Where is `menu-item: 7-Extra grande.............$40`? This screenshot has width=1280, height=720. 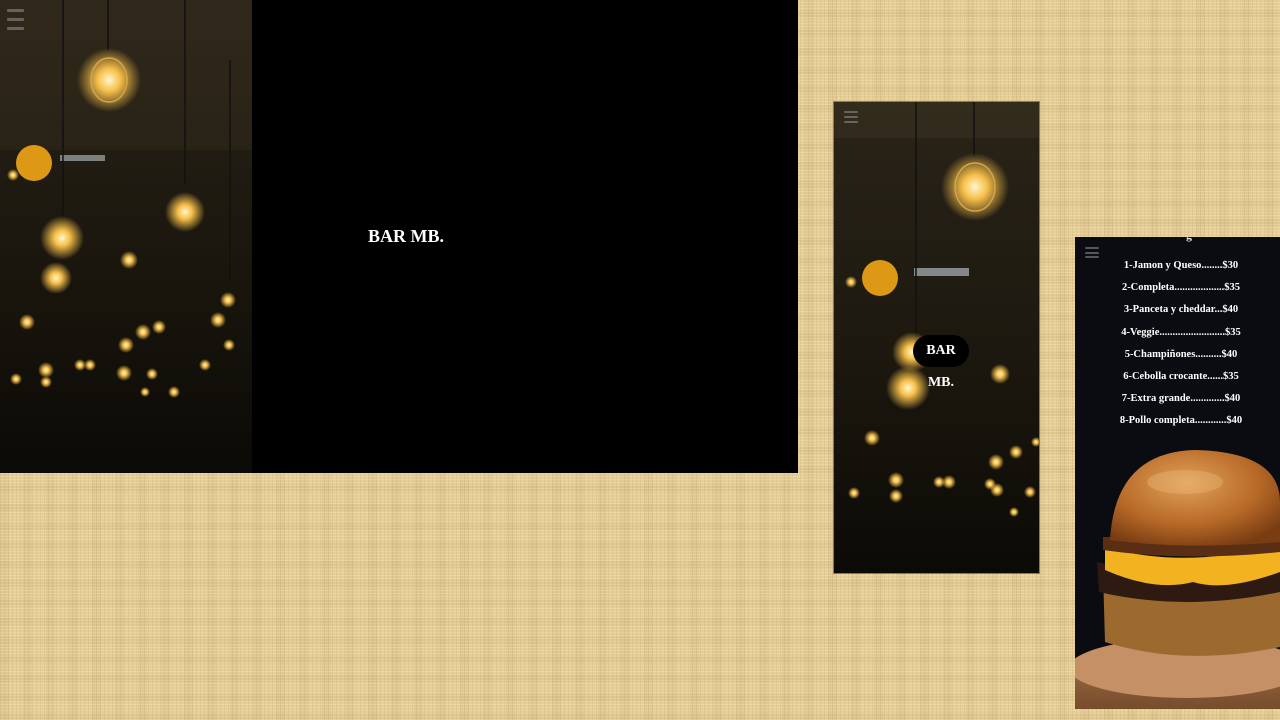
menu-item: 7-Extra grande.............$40 is located at coordinates (1181, 399).